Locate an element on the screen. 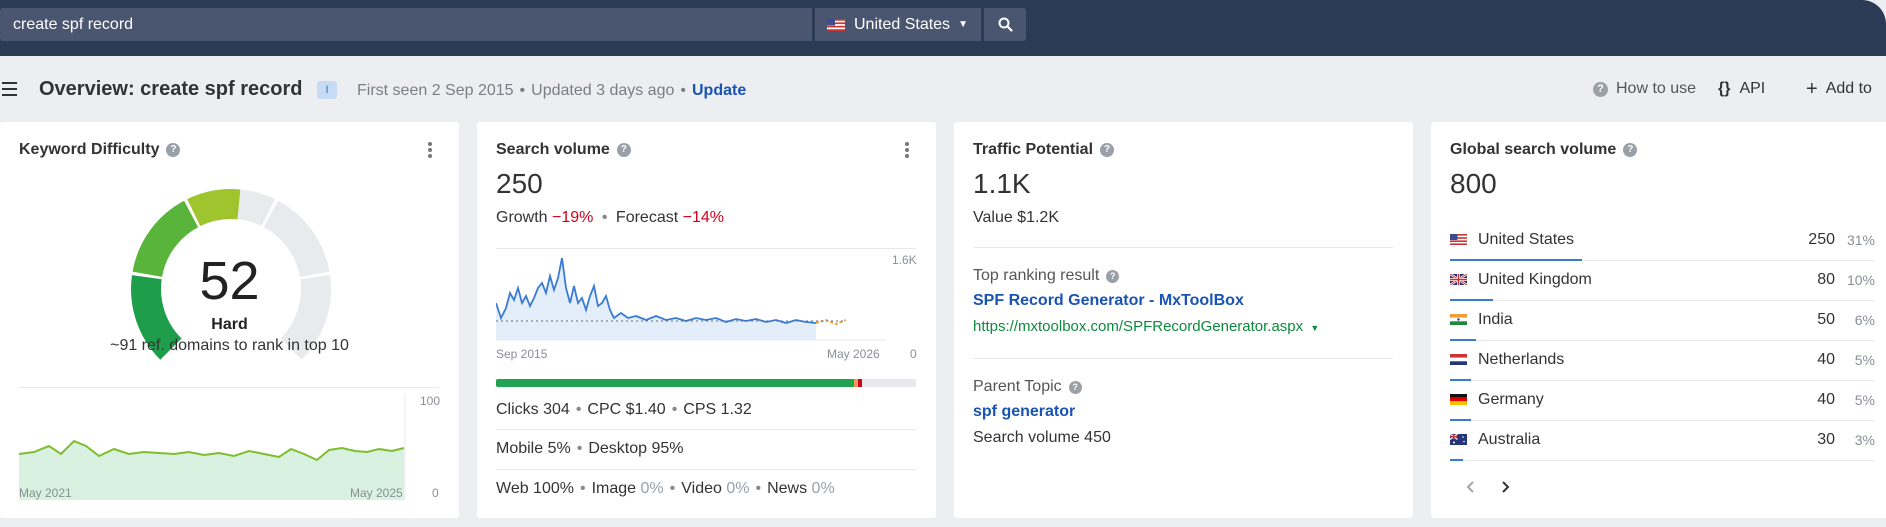  serp-type-line: Web 100% • Image 0% • Video 0% • News 0% is located at coordinates (665, 488).